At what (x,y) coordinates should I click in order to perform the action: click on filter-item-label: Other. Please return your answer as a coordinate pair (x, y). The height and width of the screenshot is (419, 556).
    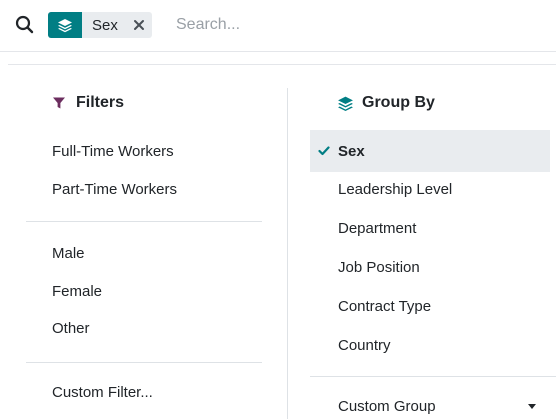
    Looking at the image, I should click on (71, 328).